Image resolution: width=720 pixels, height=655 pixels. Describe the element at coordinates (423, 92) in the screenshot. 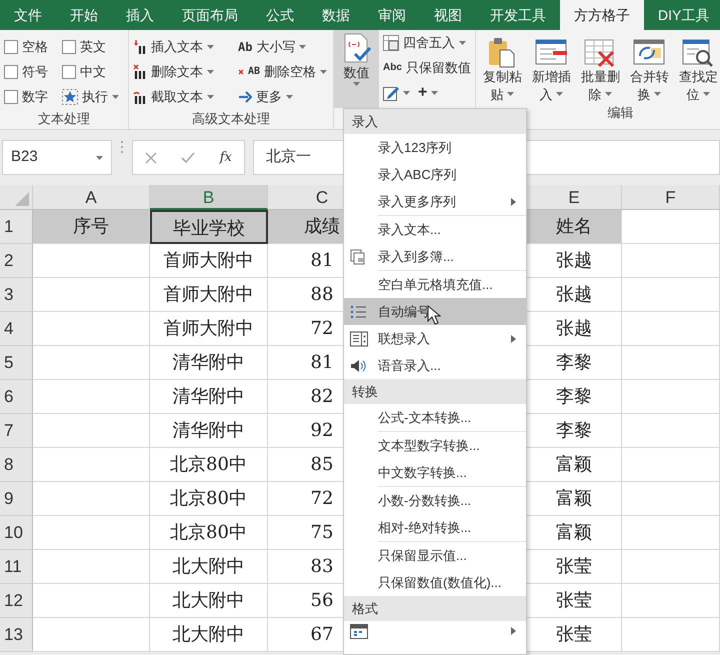

I see `plus-label: +` at that location.